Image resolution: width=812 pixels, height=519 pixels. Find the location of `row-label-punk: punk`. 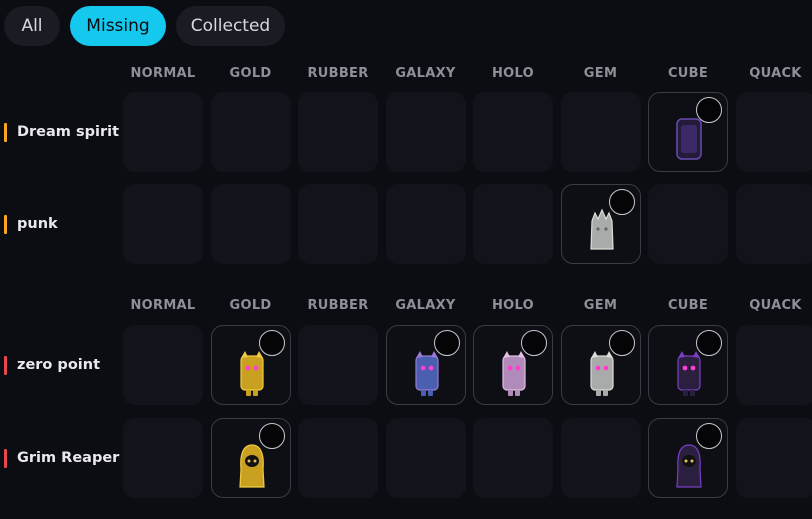

row-label-punk: punk is located at coordinates (31, 224).